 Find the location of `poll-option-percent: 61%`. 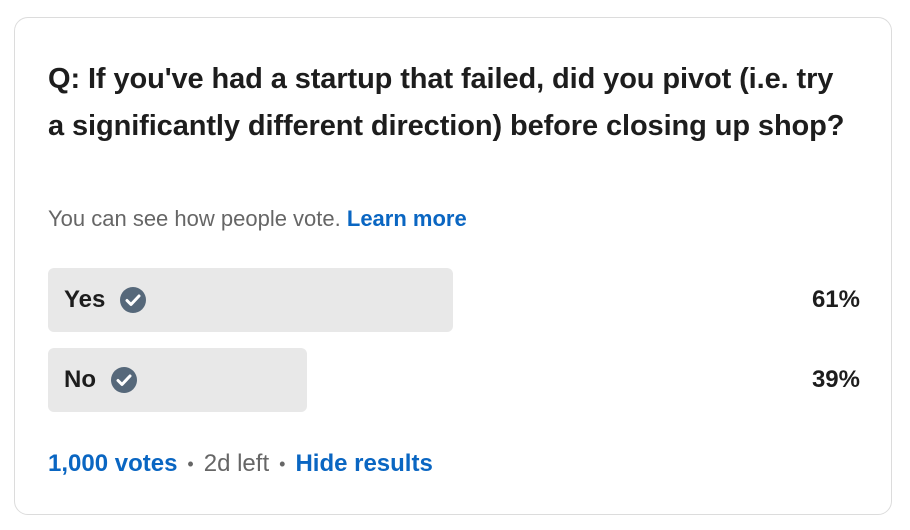

poll-option-percent: 61% is located at coordinates (835, 299).